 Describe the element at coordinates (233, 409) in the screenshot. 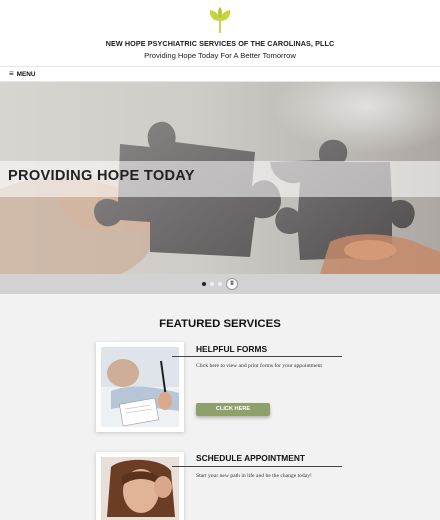

I see `click-here-button: CLICK HERE` at that location.